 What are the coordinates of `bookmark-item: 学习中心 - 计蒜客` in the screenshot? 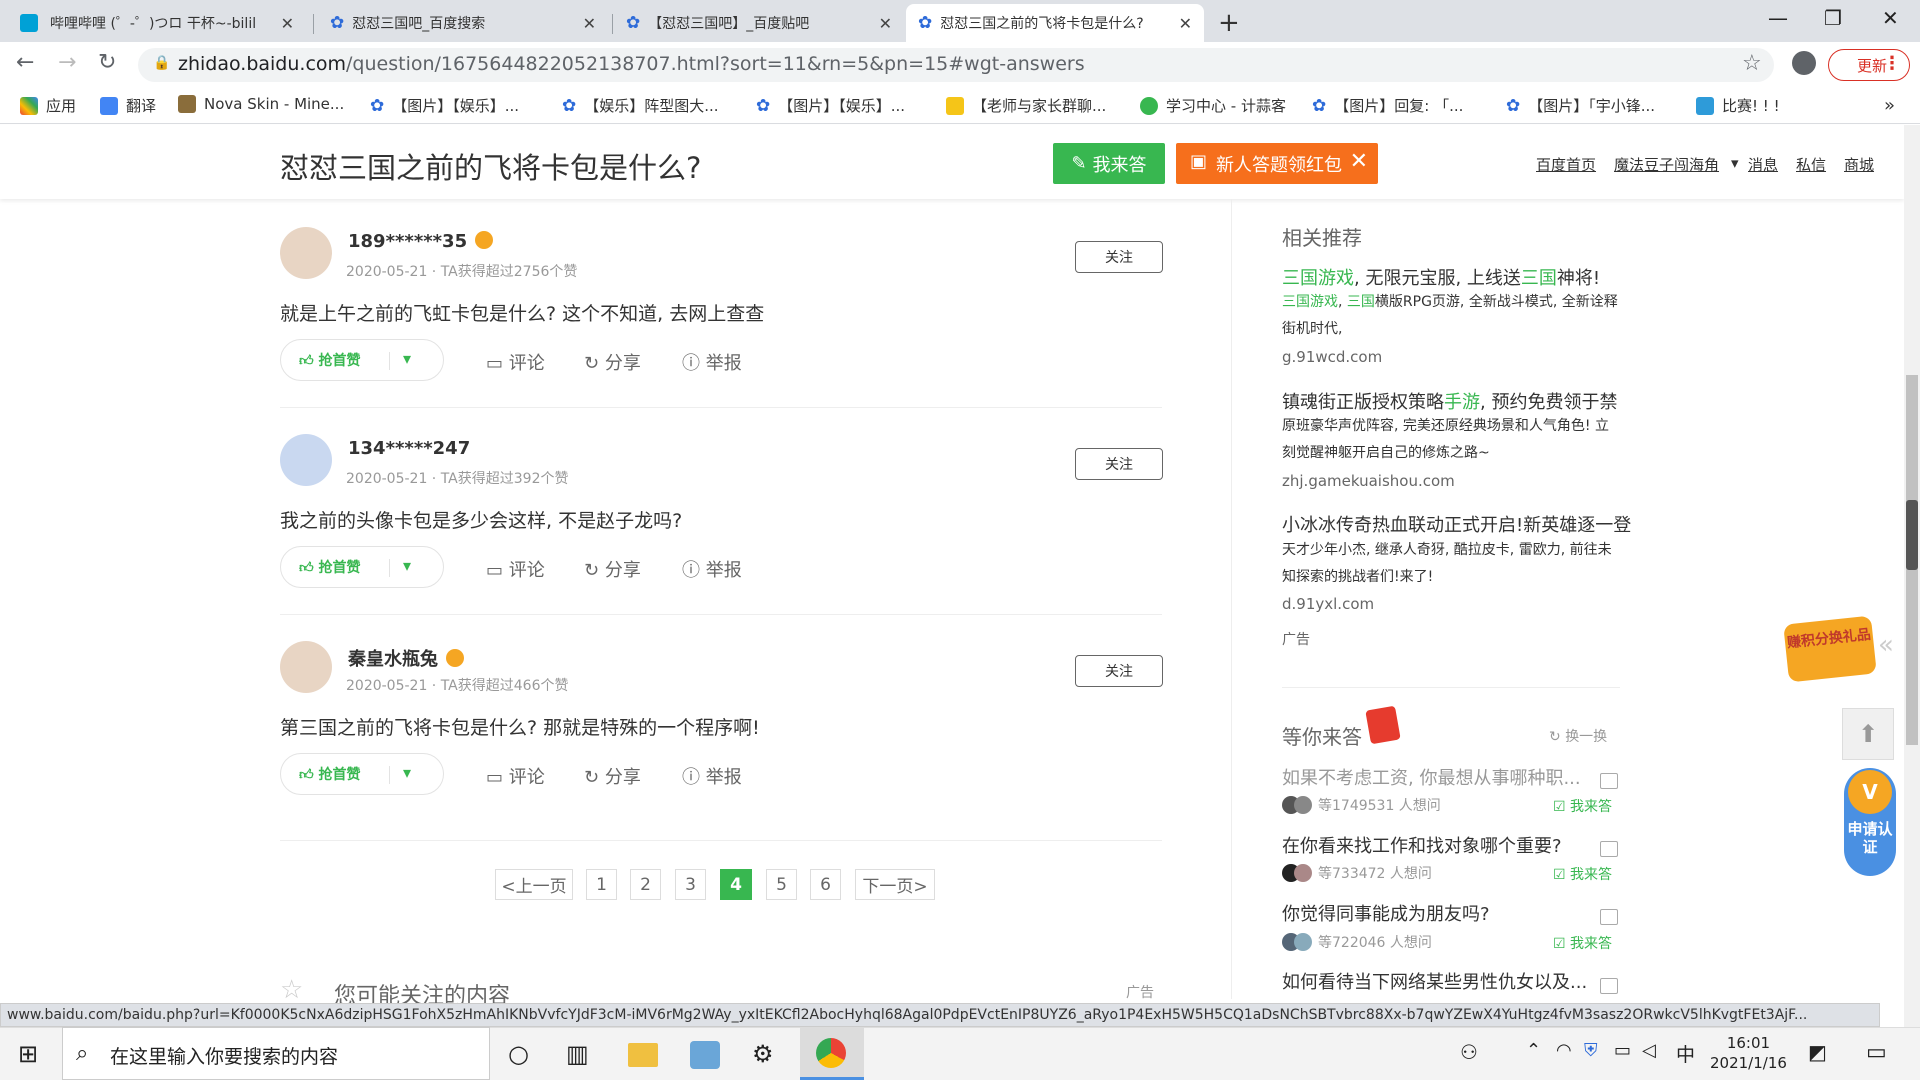 It's located at (1213, 105).